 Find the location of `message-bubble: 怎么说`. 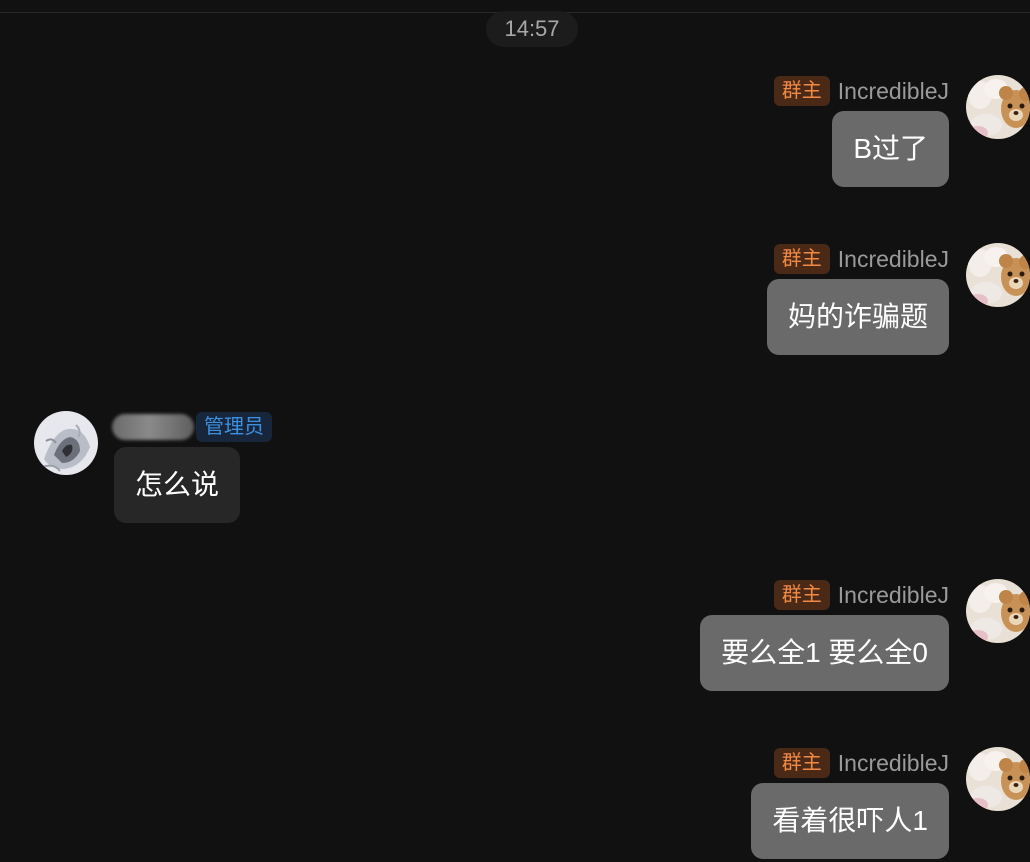

message-bubble: 怎么说 is located at coordinates (177, 485).